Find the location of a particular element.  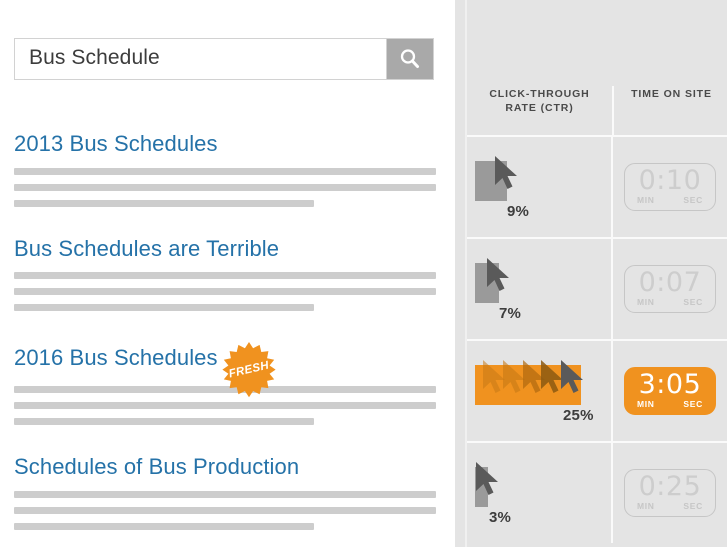

fresh-badge: FRESH is located at coordinates (249, 370).